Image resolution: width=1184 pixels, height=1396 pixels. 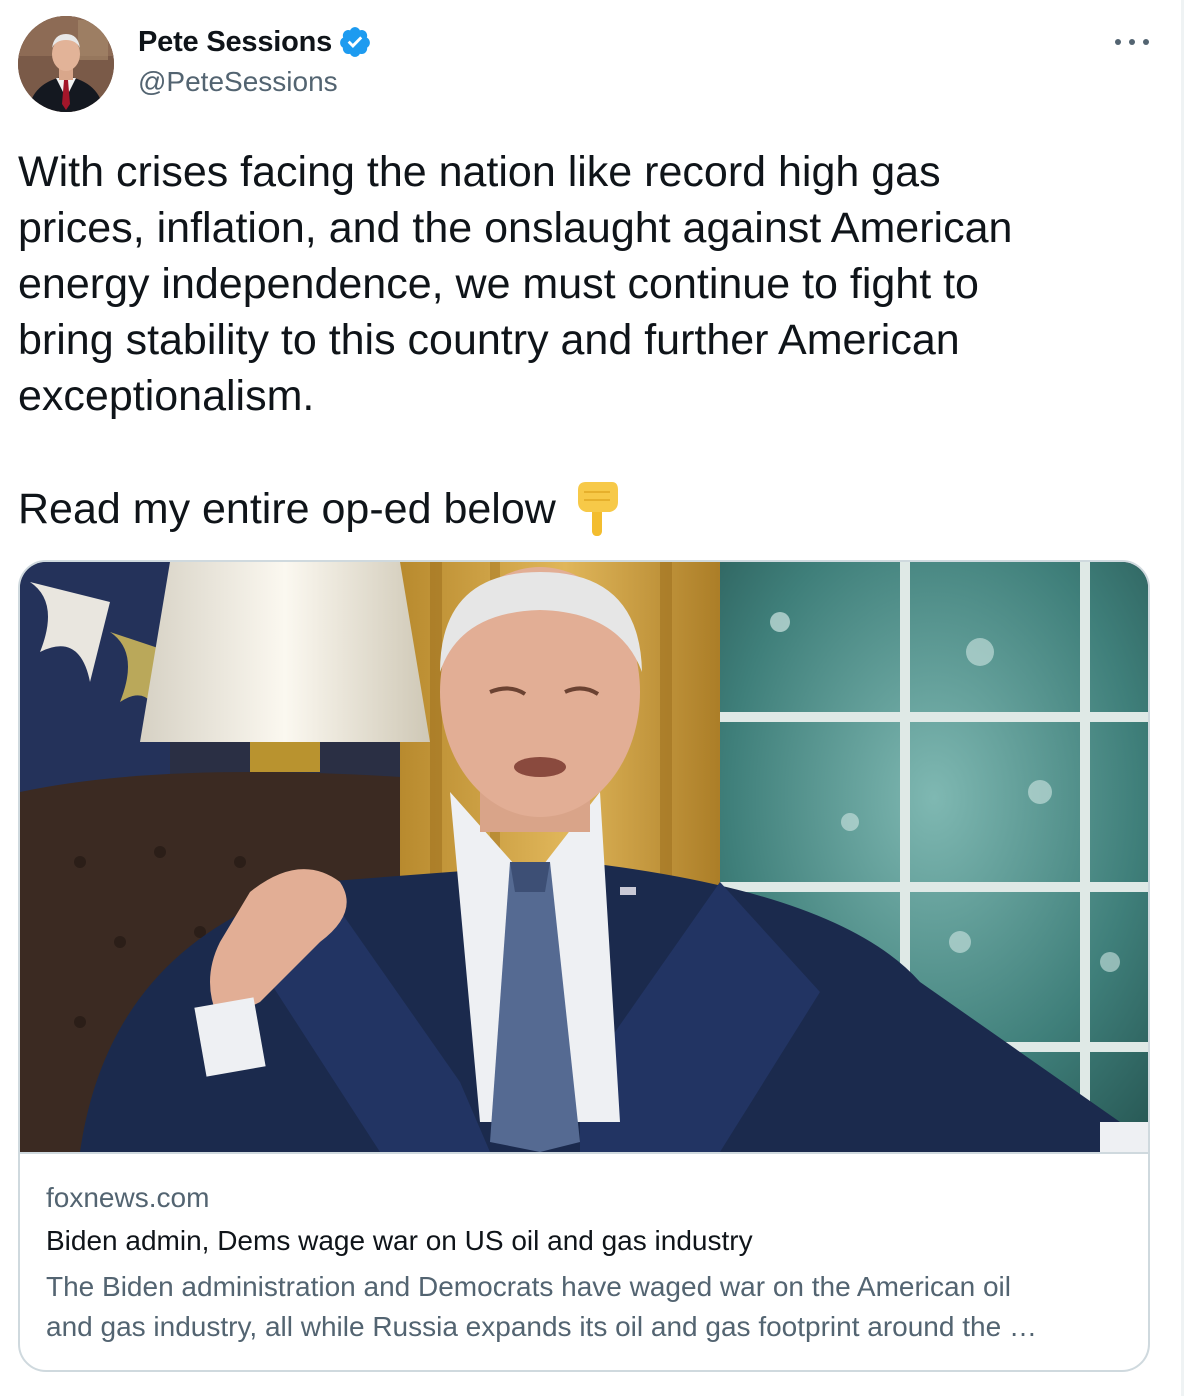 I want to click on author-name-row: Pete Sessions, so click(x=255, y=42).